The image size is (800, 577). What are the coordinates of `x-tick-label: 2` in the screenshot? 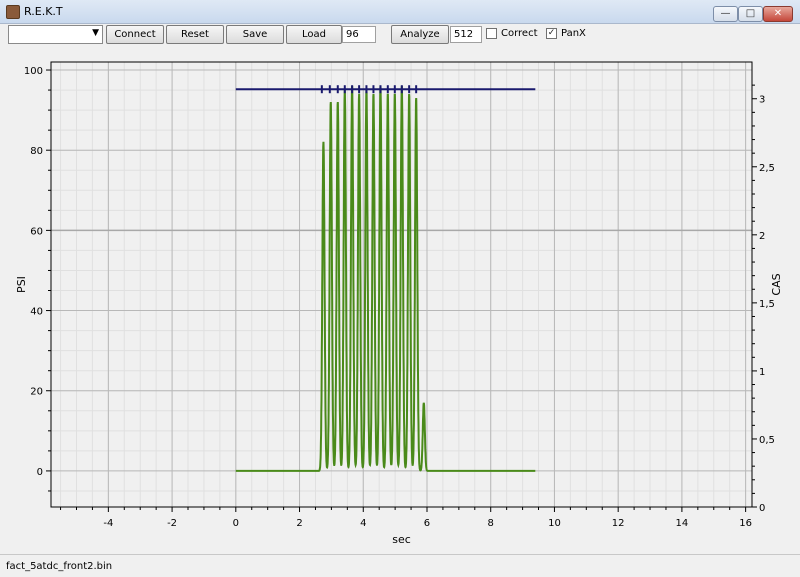 It's located at (299, 523).